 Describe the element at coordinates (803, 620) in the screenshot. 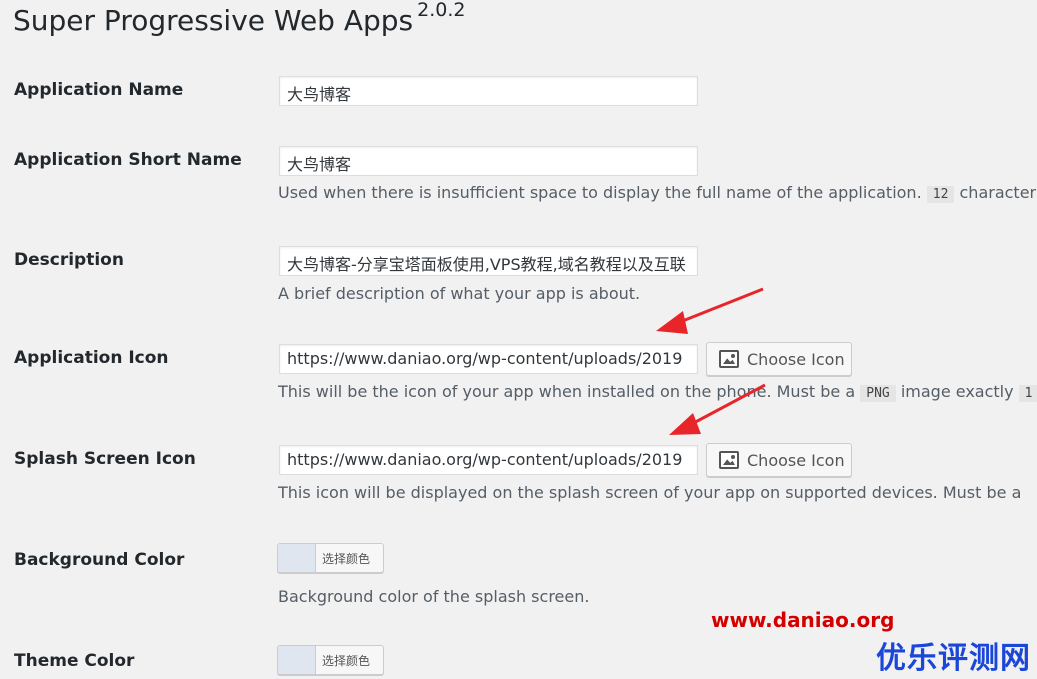

I see `watermark-url: www.daniao.org` at that location.